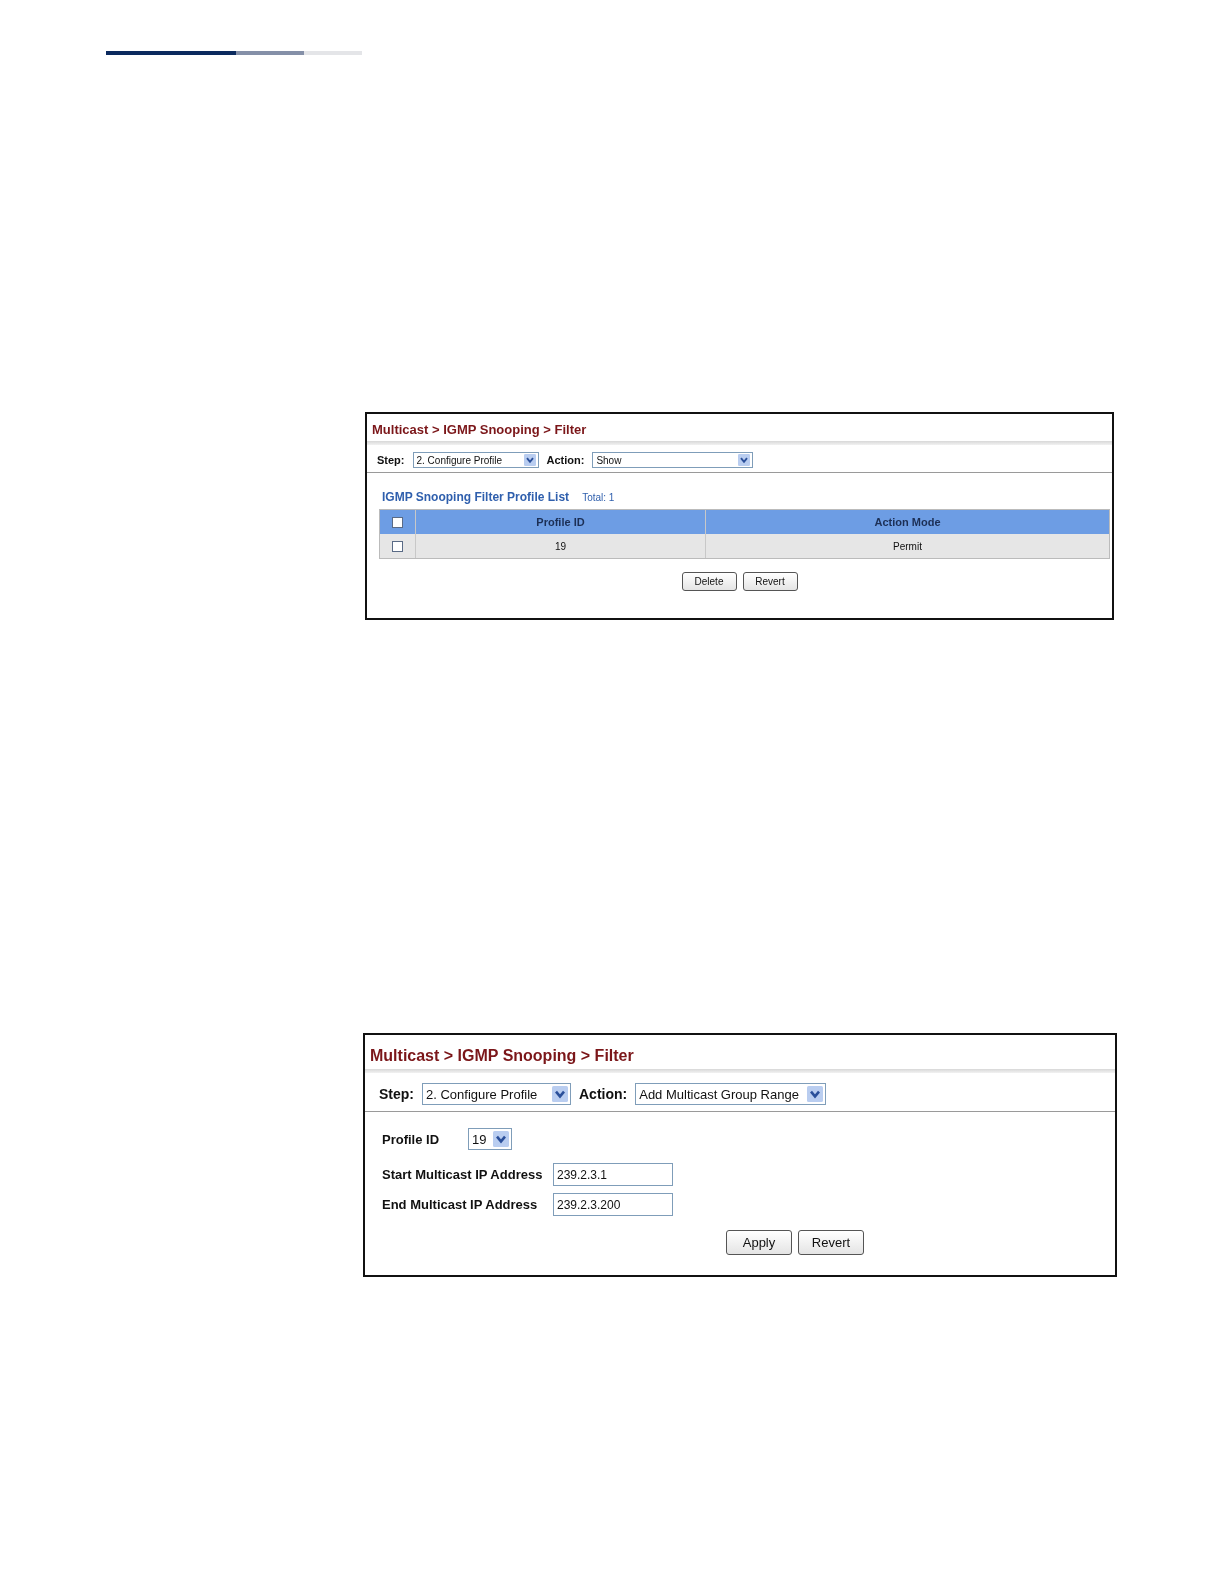 The image size is (1224, 1584). Describe the element at coordinates (613, 1204) in the screenshot. I see `input-field: 239.2.3.200` at that location.